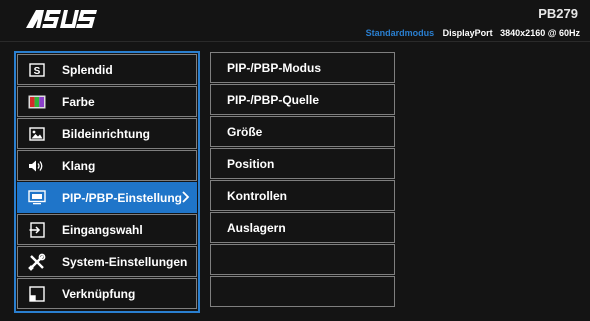 The width and height of the screenshot is (590, 321). Describe the element at coordinates (302, 67) in the screenshot. I see `submenu-item-pip-pbp-mode: PIP-/PBP-Modus` at that location.